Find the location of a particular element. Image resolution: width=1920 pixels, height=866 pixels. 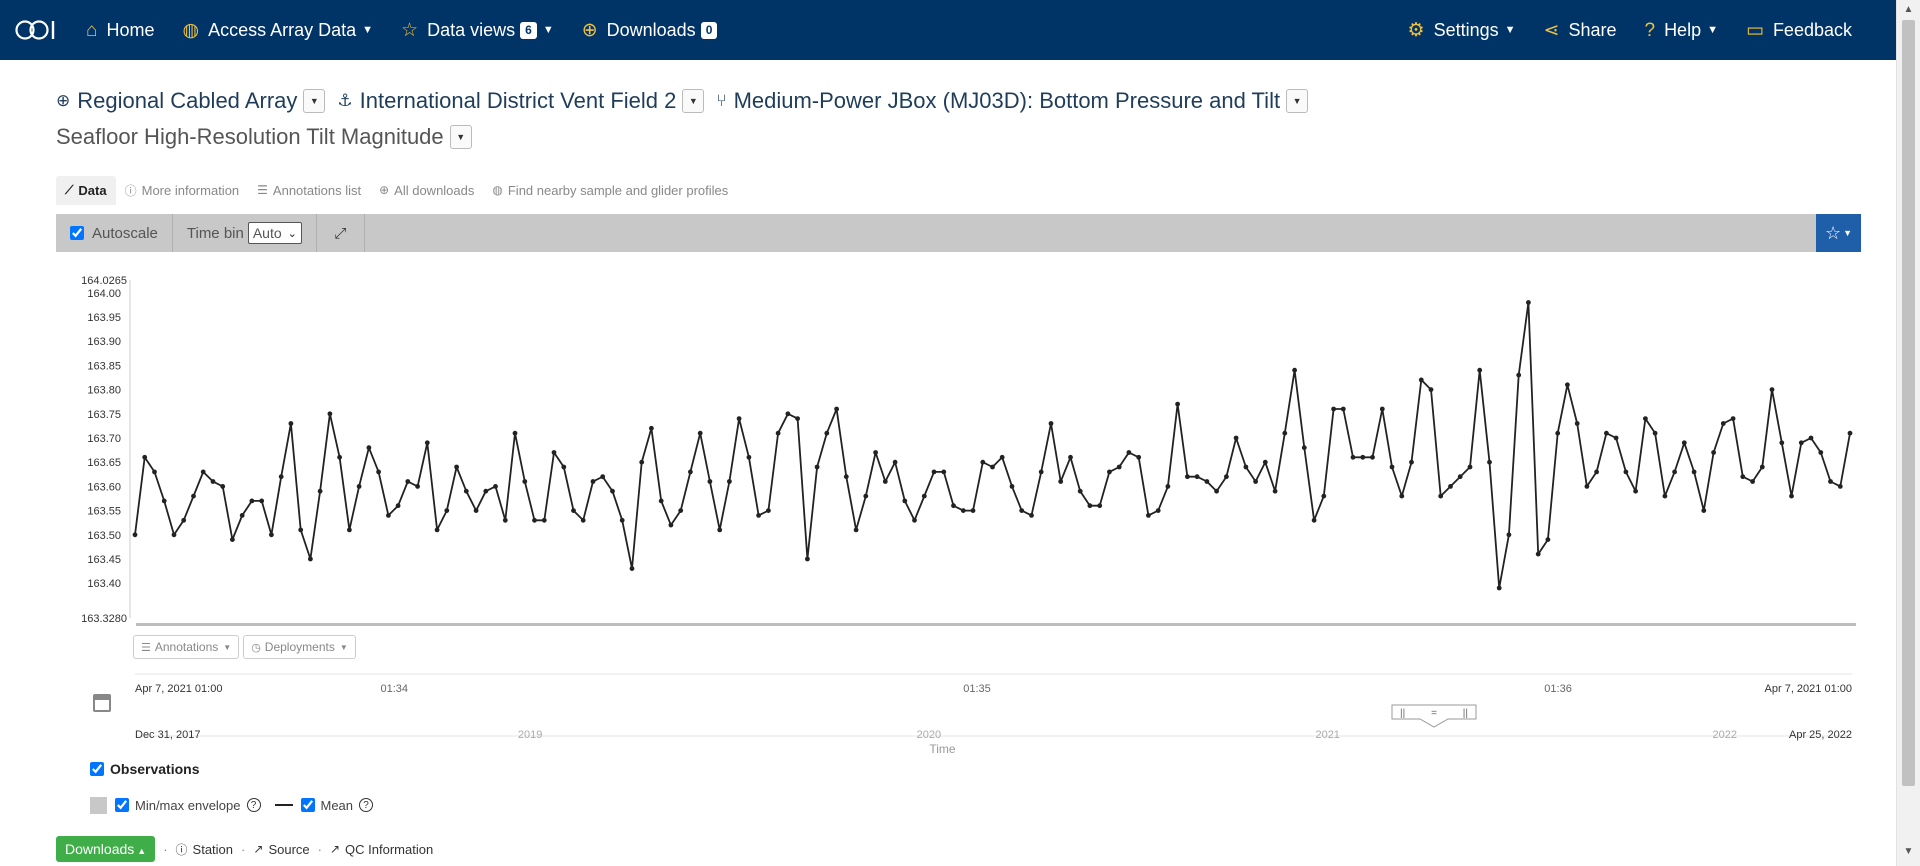

source-link-label: Source is located at coordinates (289, 849).